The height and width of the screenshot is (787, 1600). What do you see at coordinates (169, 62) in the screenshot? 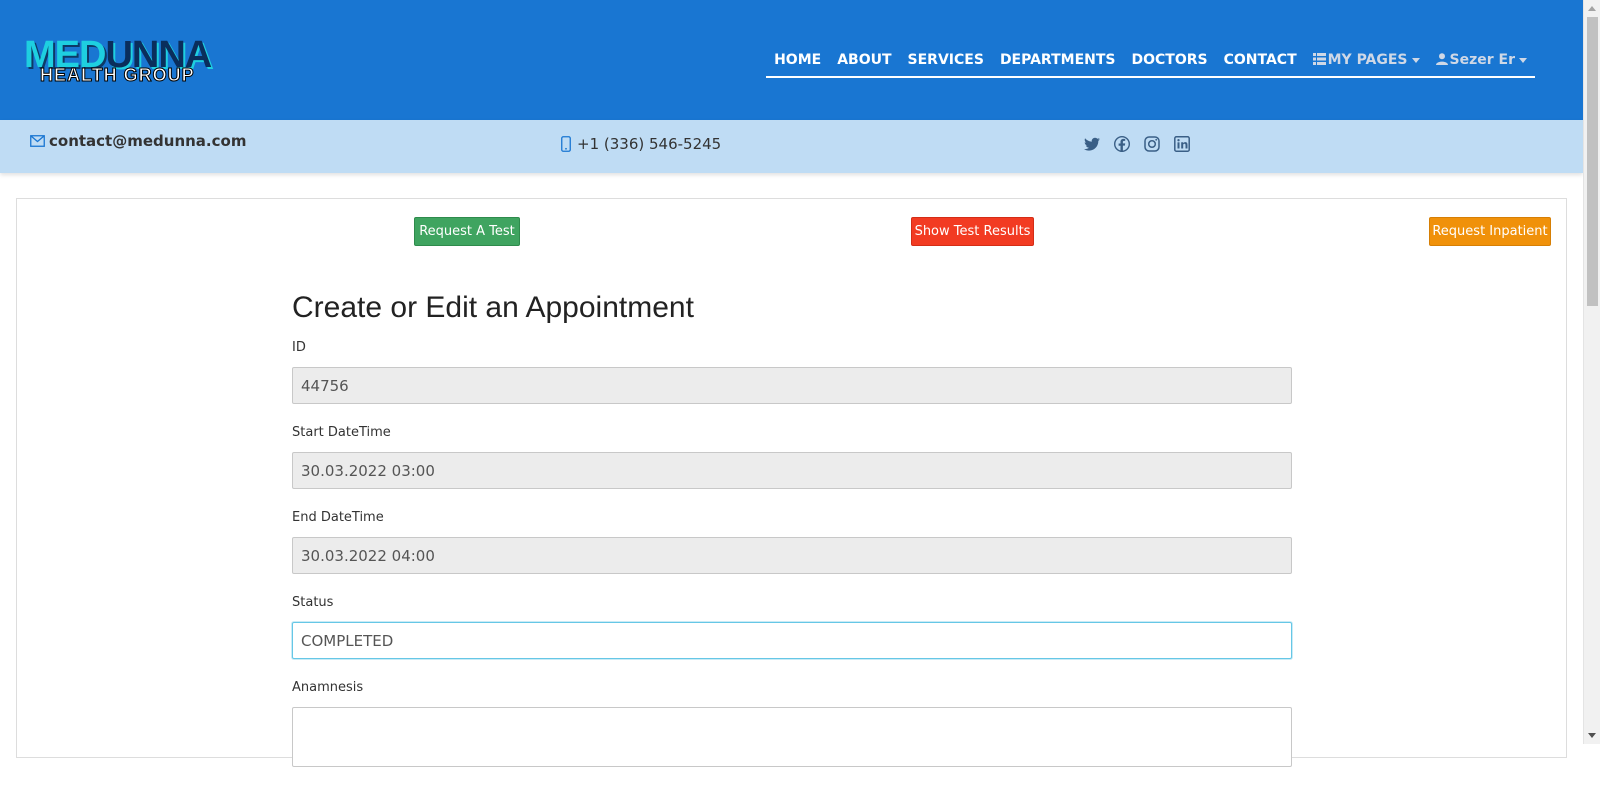
I see `medunna-logo: MEDUNNA HEALTH GROUP` at bounding box center [169, 62].